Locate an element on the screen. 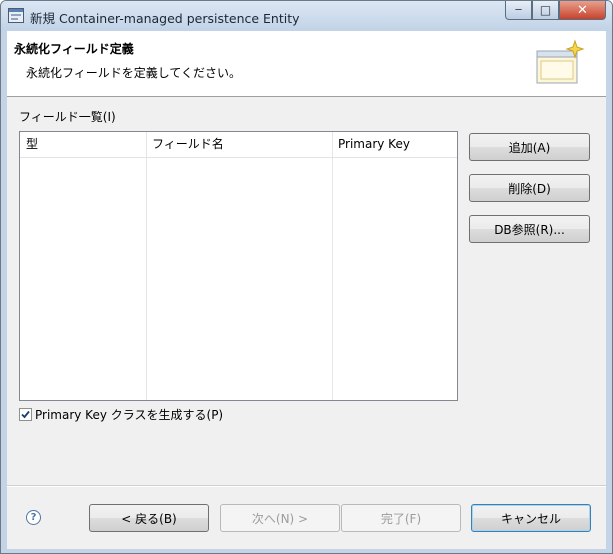 This screenshot has width=613, height=554. wizard-header: 永続化フィールド定義 永続化フィールドを定義してください。 is located at coordinates (306, 64).